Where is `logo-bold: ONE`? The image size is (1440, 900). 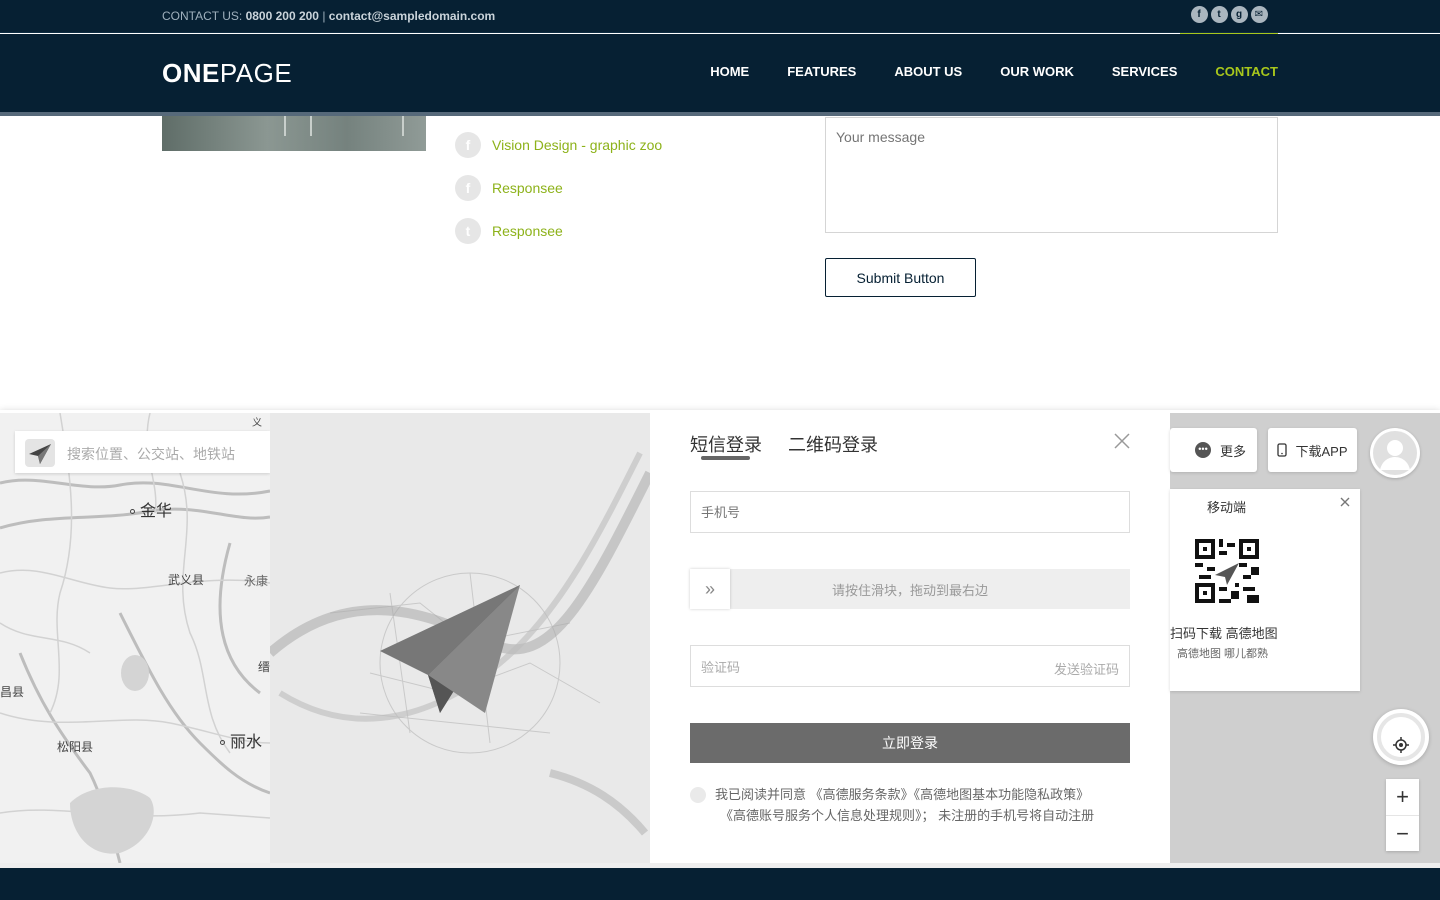
logo-bold: ONE is located at coordinates (191, 73).